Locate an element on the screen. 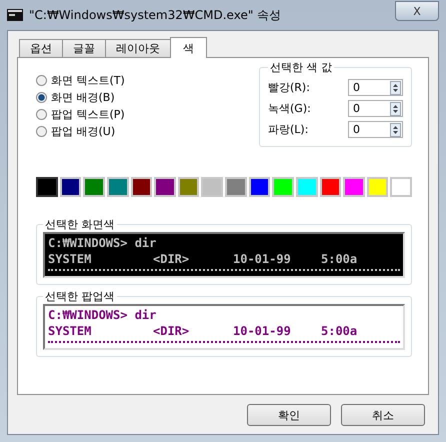  group-title: 선택한 색 값 is located at coordinates (301, 67).